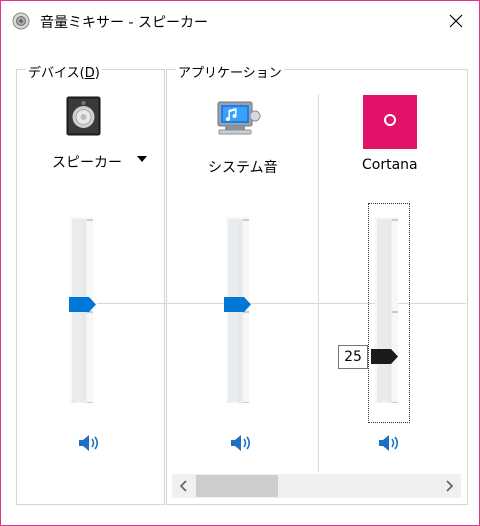 This screenshot has height=526, width=480. I want to click on volume-value-tooltip: 25, so click(353, 357).